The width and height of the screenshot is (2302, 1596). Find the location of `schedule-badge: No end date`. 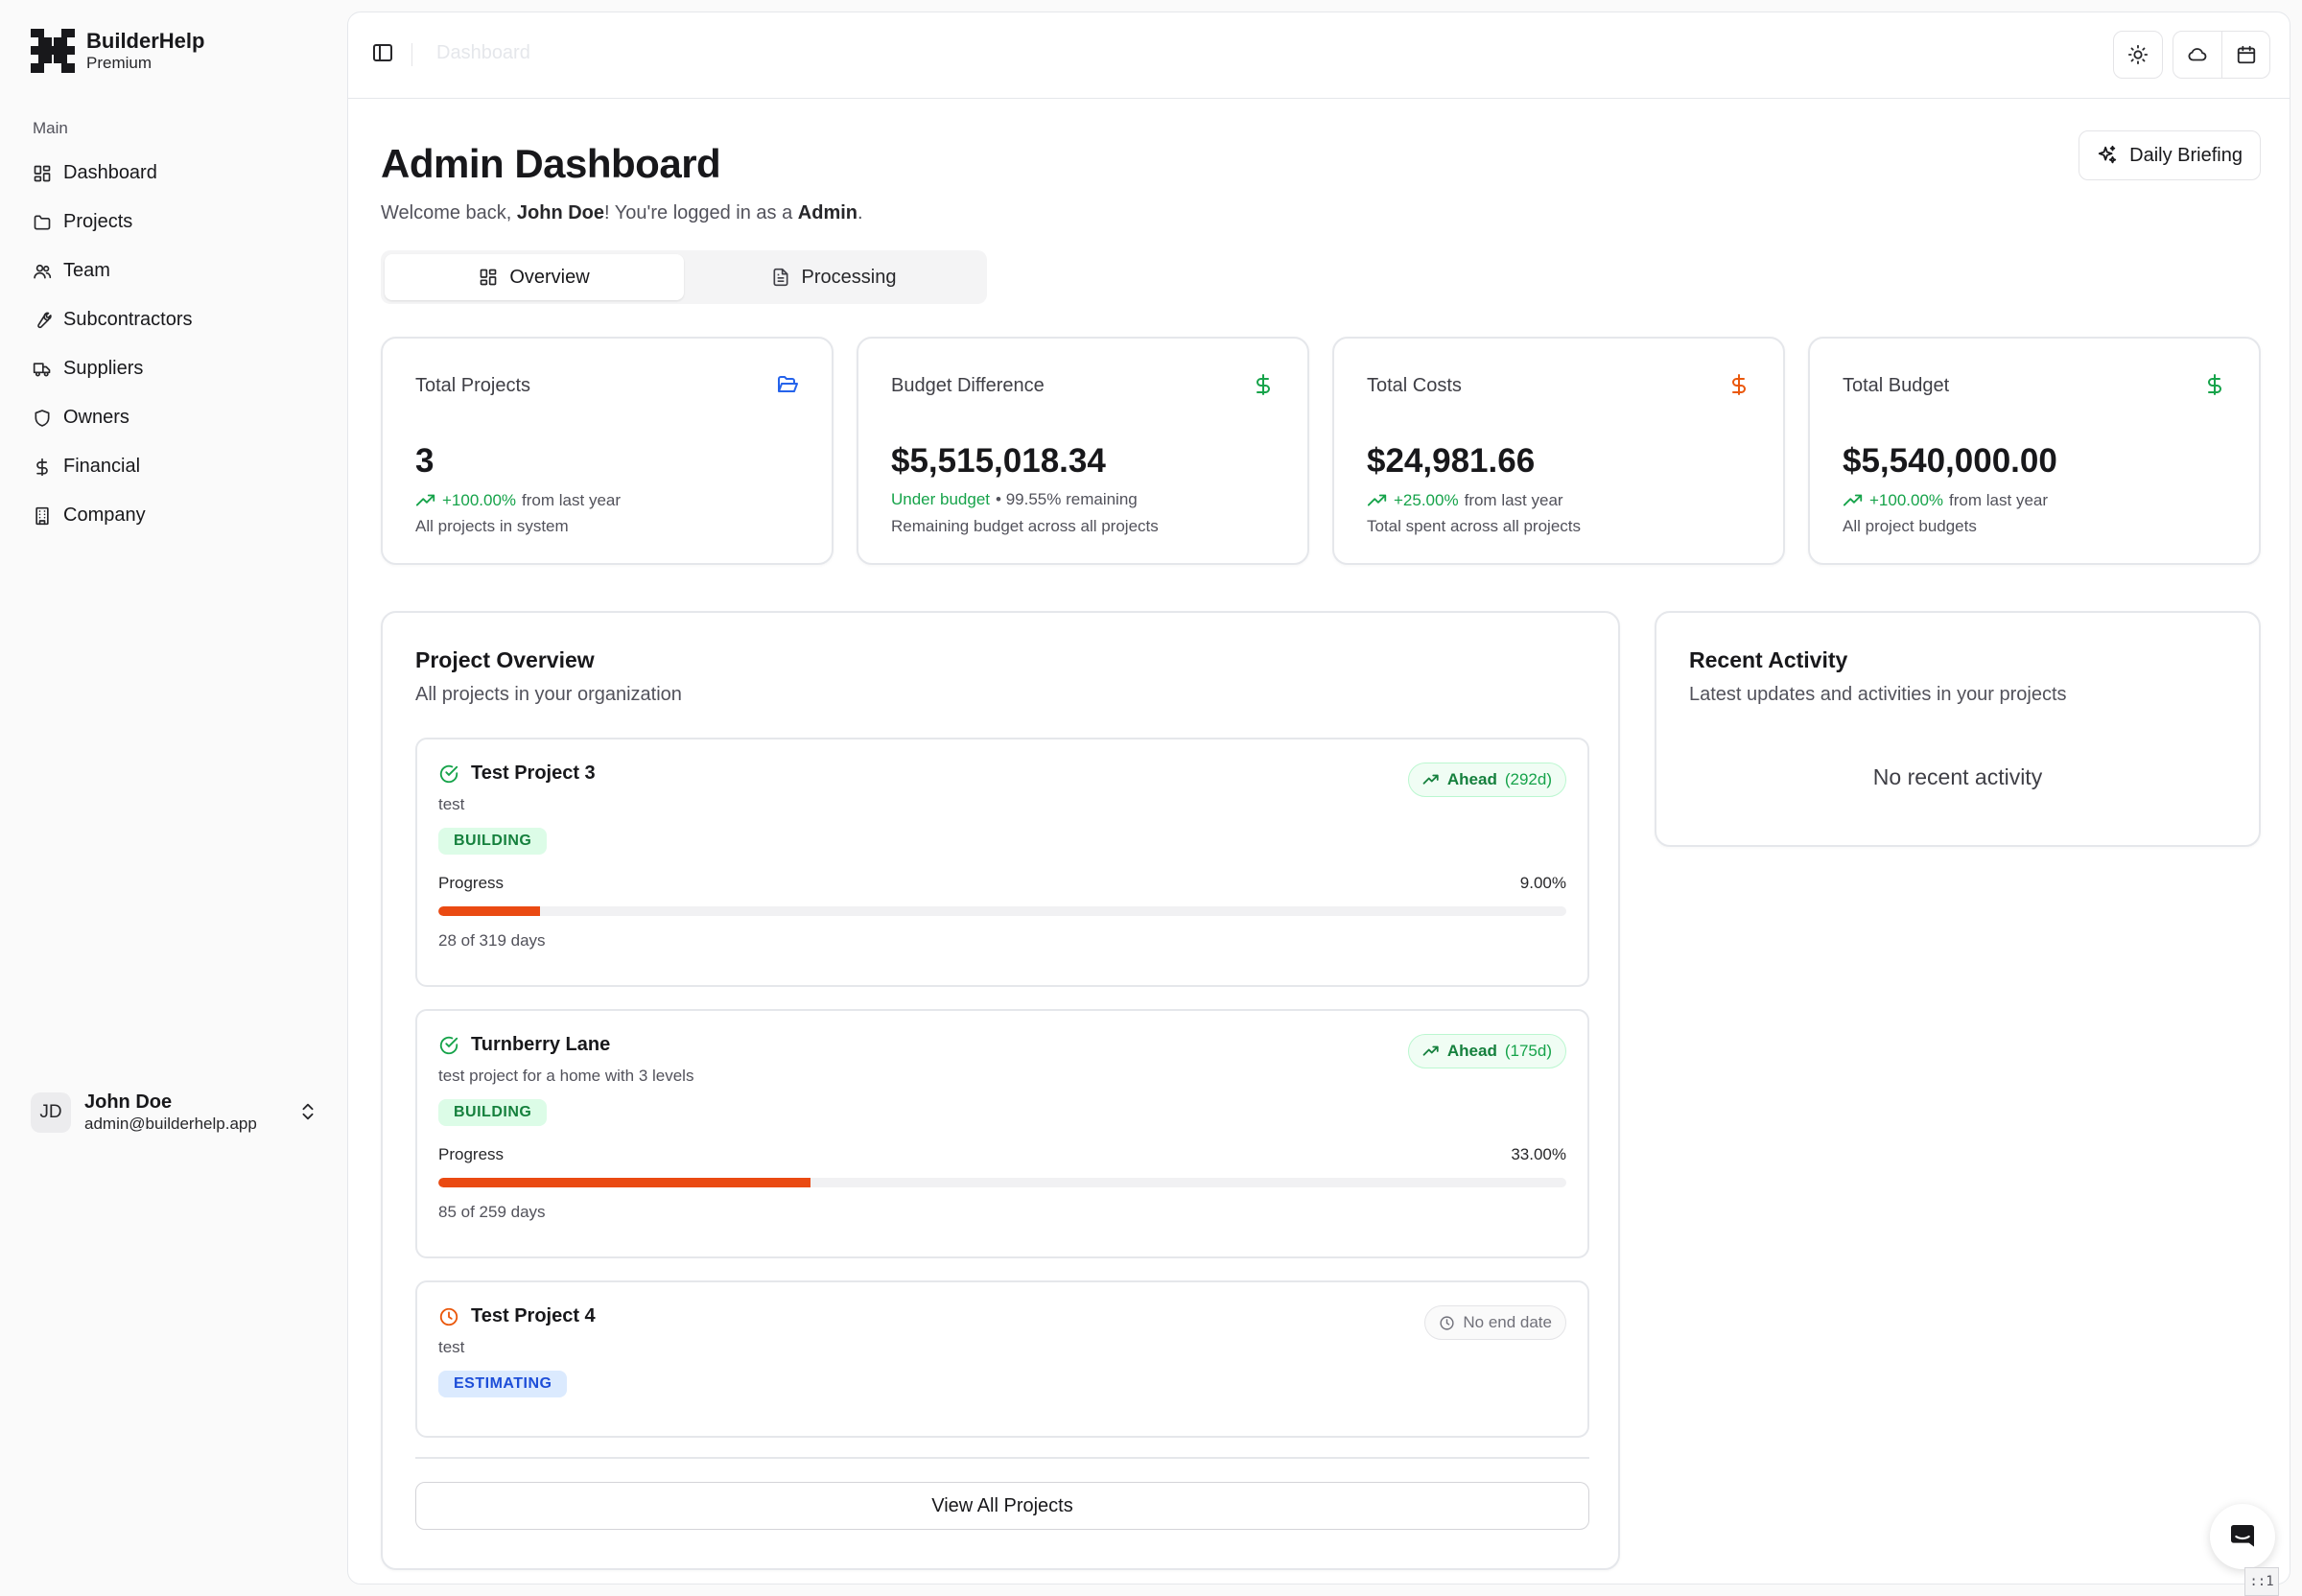

schedule-badge: No end date is located at coordinates (1495, 1322).